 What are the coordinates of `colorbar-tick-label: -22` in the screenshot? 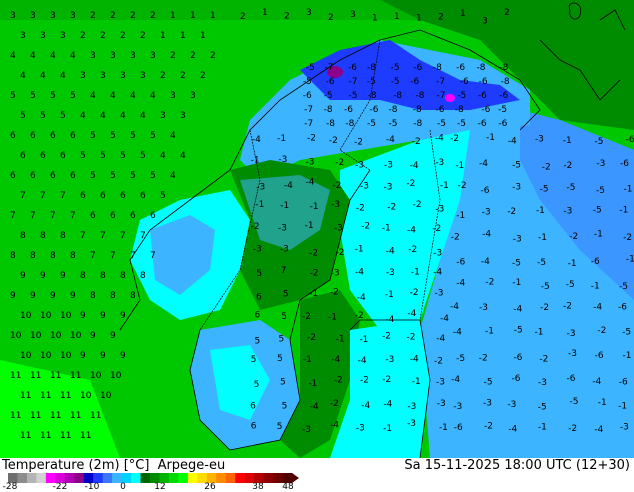 It's located at (60, 487).